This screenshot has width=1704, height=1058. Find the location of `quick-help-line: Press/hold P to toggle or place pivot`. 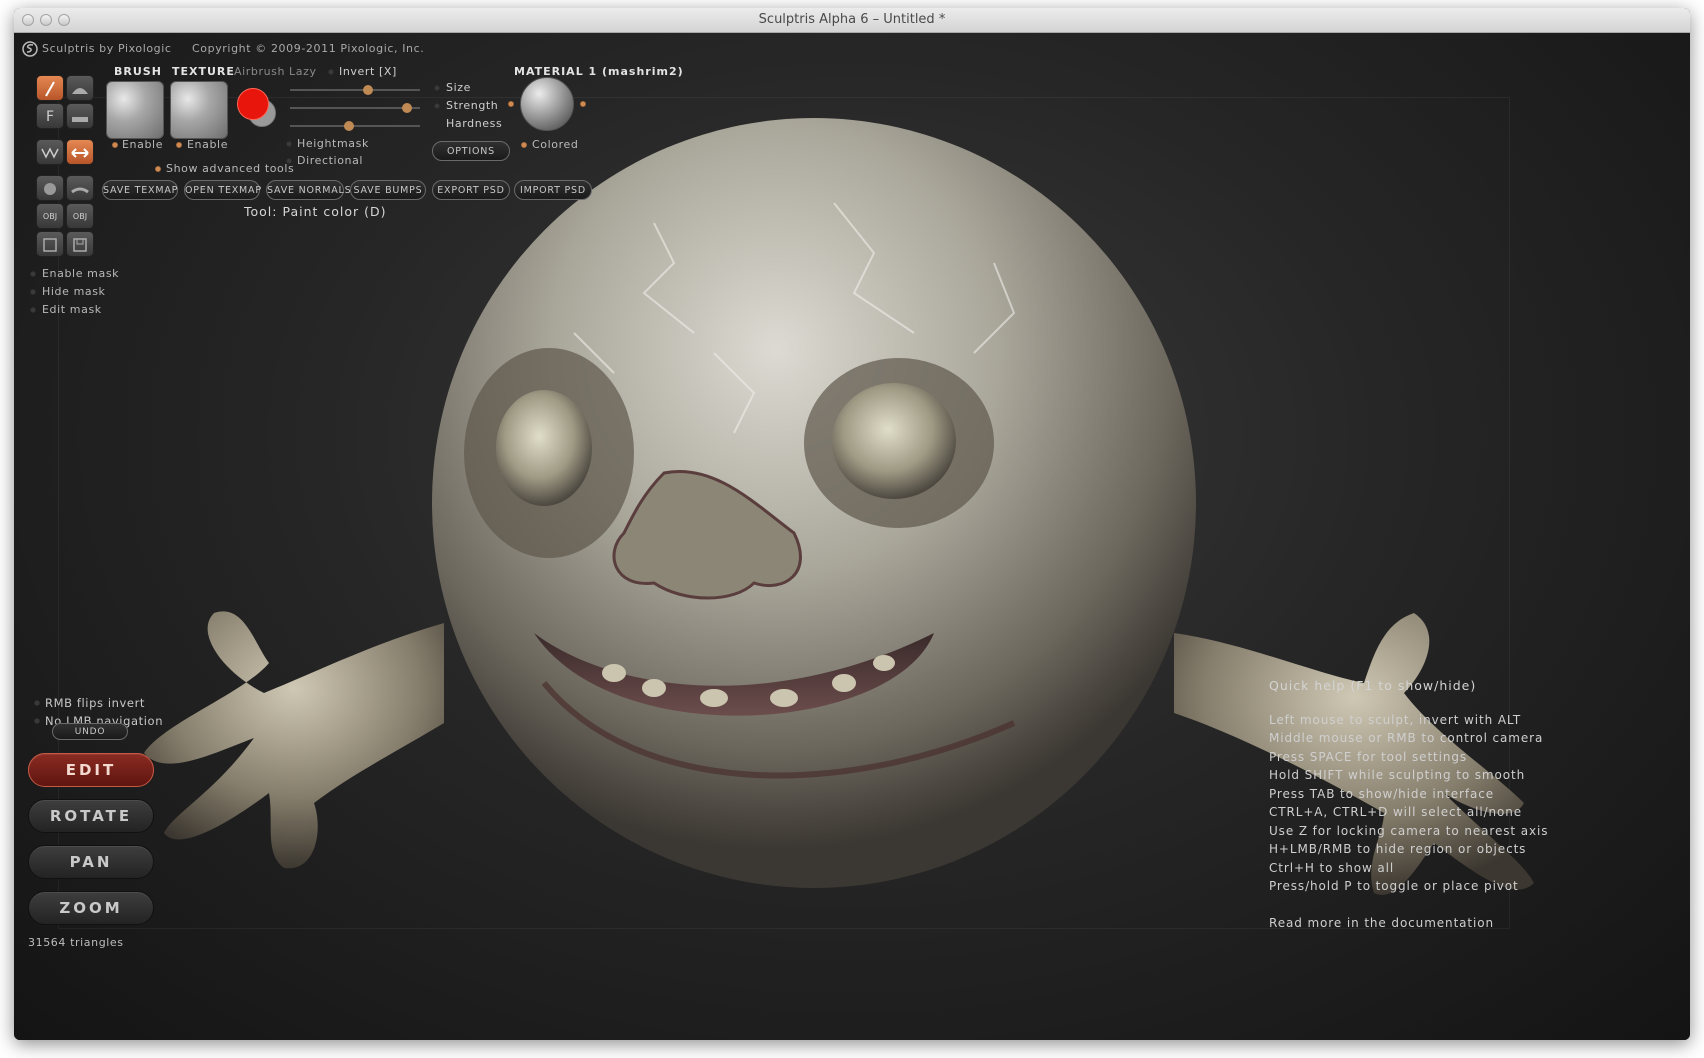

quick-help-line: Press/hold P to toggle or place pivot is located at coordinates (1394, 886).